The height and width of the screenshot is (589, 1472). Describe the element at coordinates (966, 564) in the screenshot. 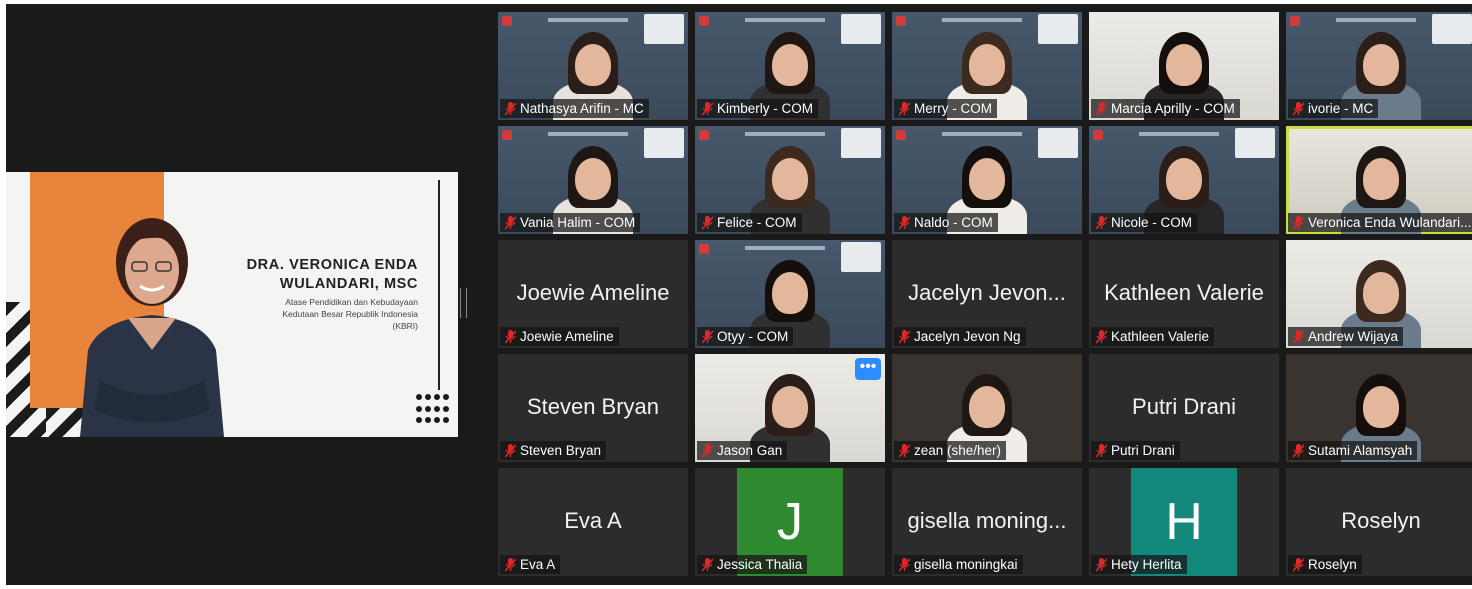

I see `participant-name: gisella moningkai` at that location.